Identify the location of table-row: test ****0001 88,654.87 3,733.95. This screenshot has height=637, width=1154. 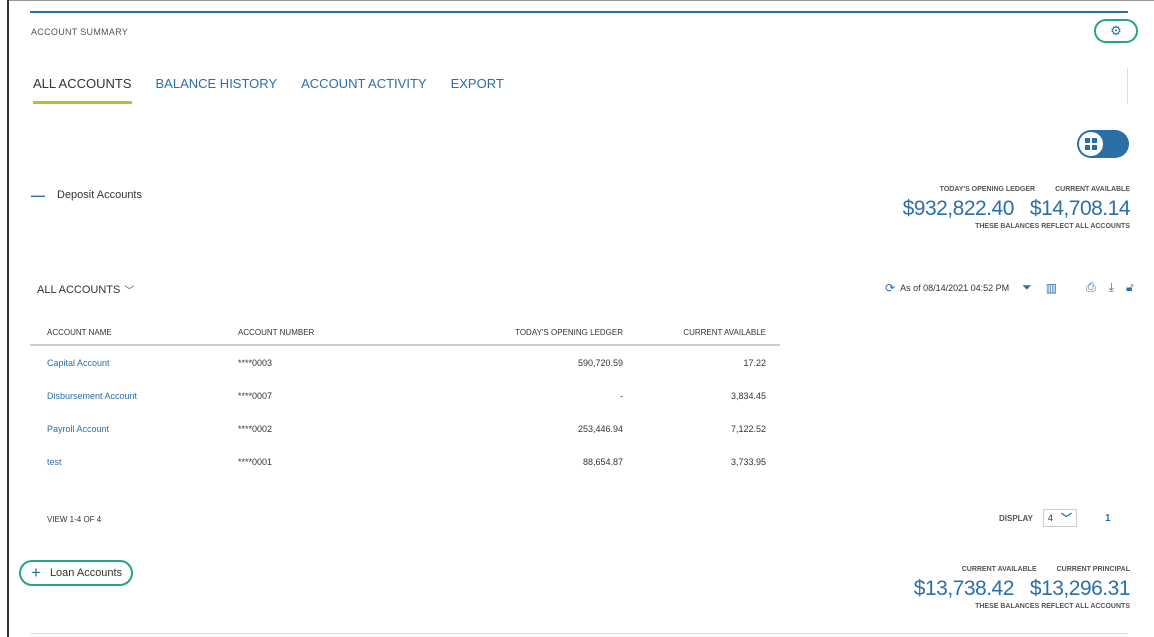
(405, 461).